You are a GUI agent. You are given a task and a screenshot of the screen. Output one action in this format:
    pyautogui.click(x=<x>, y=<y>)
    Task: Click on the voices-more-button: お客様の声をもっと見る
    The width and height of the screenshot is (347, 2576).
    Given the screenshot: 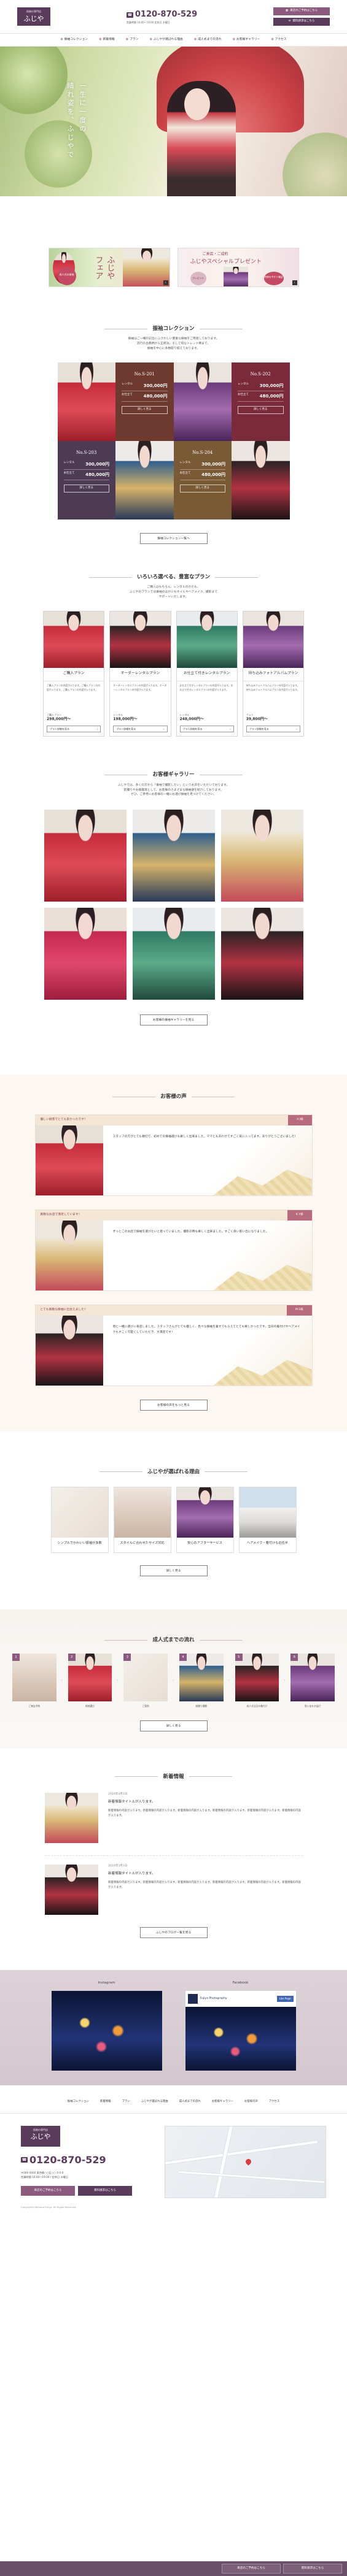 What is the action you would take?
    pyautogui.click(x=173, y=1405)
    